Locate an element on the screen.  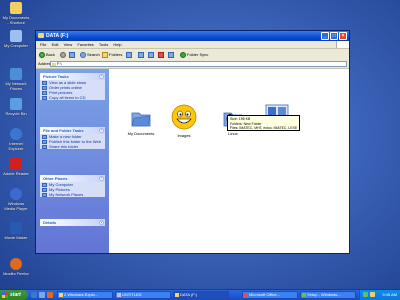
desktop-icon-label: Recycle Bin is located at coordinates (16, 113).